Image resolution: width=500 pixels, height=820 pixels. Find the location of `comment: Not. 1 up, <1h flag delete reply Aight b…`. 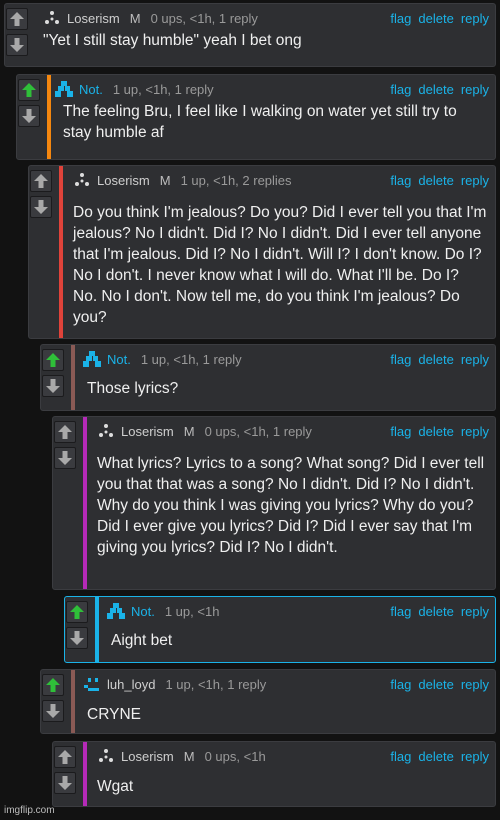

comment: Not. 1 up, <1h flag delete reply Aight b… is located at coordinates (280, 629).